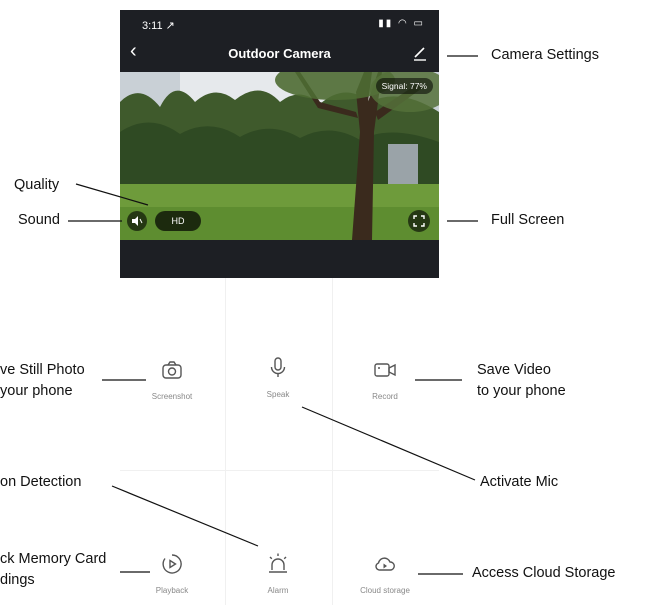 Image resolution: width=649 pixels, height=605 pixels. I want to click on callout-save-photo-line1: ve Still Photo, so click(42, 370).